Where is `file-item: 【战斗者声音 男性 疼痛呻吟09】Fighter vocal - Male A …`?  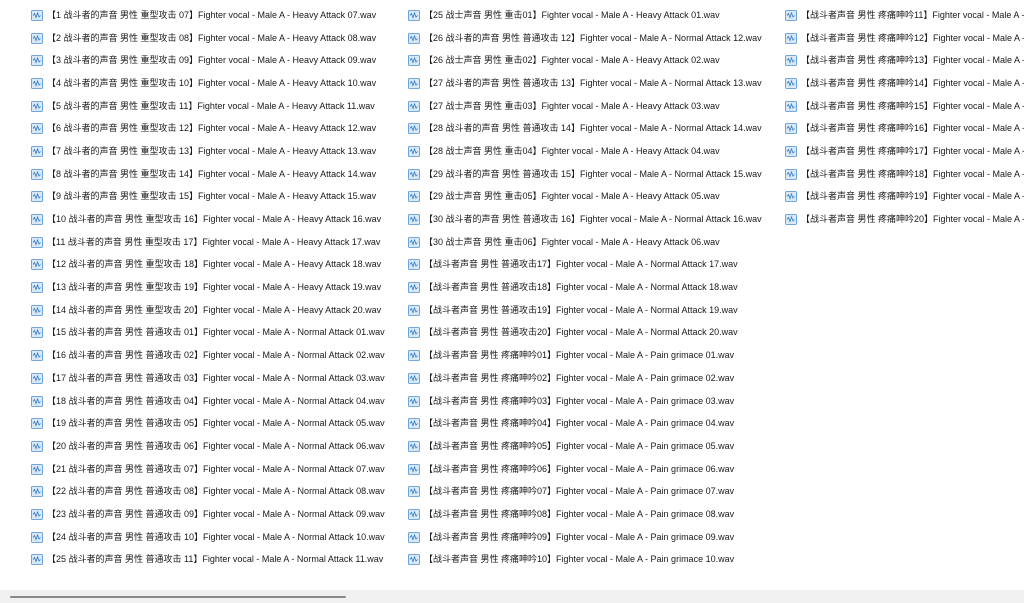 file-item: 【战斗者声音 男性 疼痛呻吟09】Fighter vocal - Male A … is located at coordinates (585, 537).